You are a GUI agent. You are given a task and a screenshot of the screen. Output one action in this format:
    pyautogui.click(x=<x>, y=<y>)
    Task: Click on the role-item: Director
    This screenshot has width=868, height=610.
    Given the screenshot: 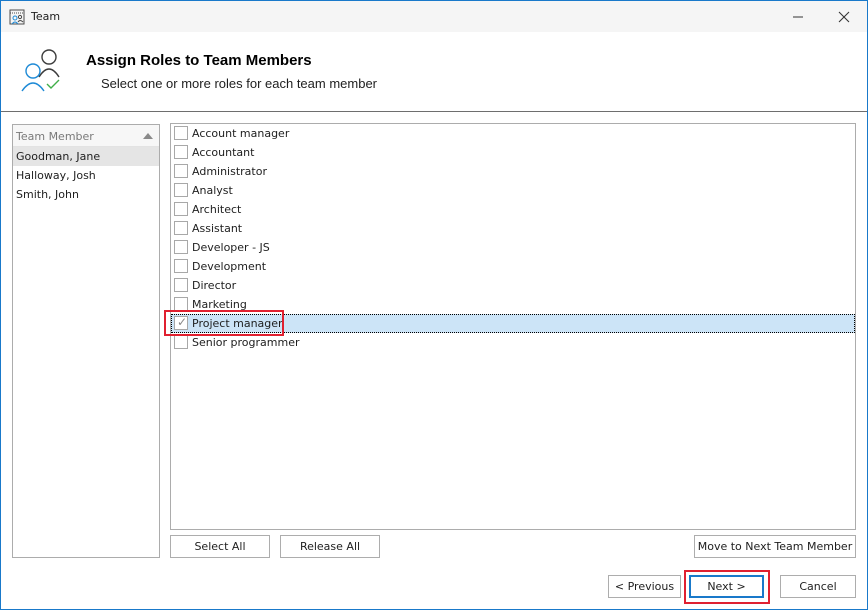 What is the action you would take?
    pyautogui.click(x=513, y=285)
    